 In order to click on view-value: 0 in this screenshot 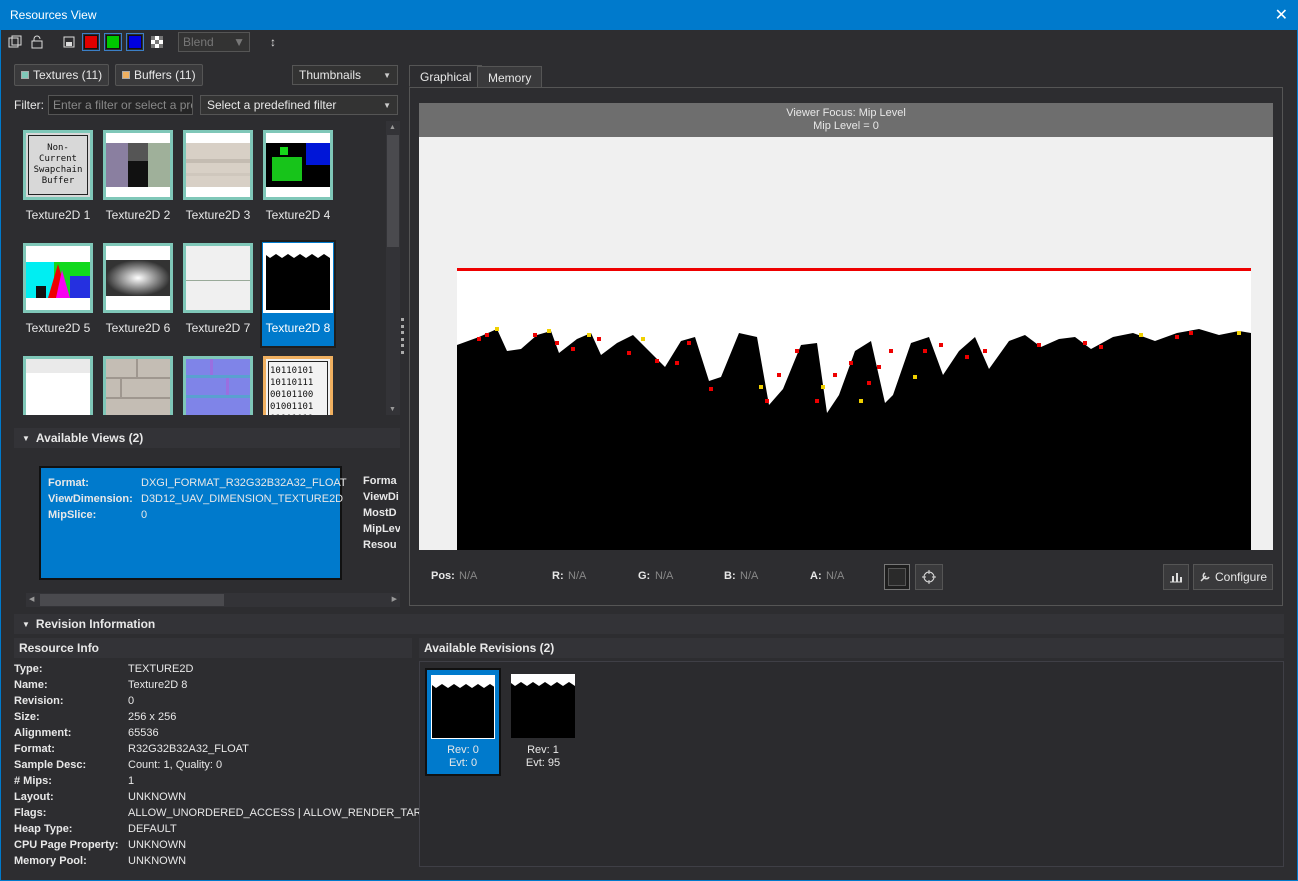, I will do `click(144, 515)`.